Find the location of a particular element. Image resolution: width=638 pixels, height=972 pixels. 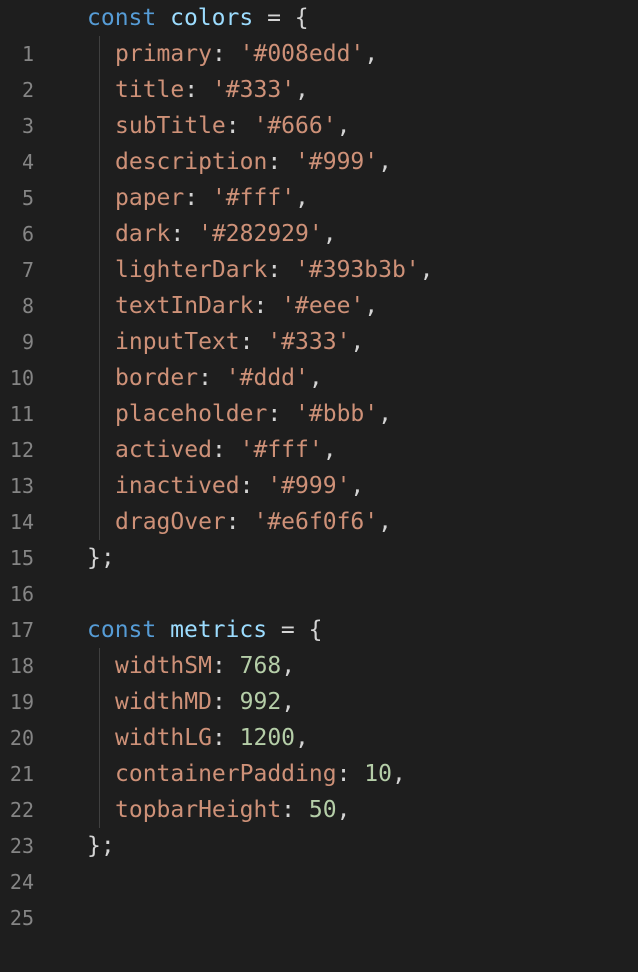

property-line: border: '#ddd', is located at coordinates (219, 378).